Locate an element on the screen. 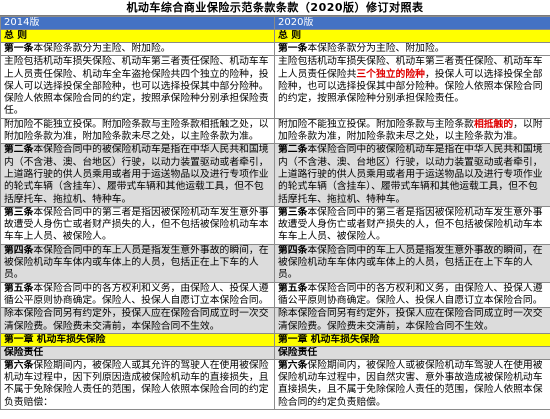 The width and height of the screenshot is (550, 419). chapter-row: 第一章 机动车损失保险 第一章 机动车损失保险 is located at coordinates (275, 339).